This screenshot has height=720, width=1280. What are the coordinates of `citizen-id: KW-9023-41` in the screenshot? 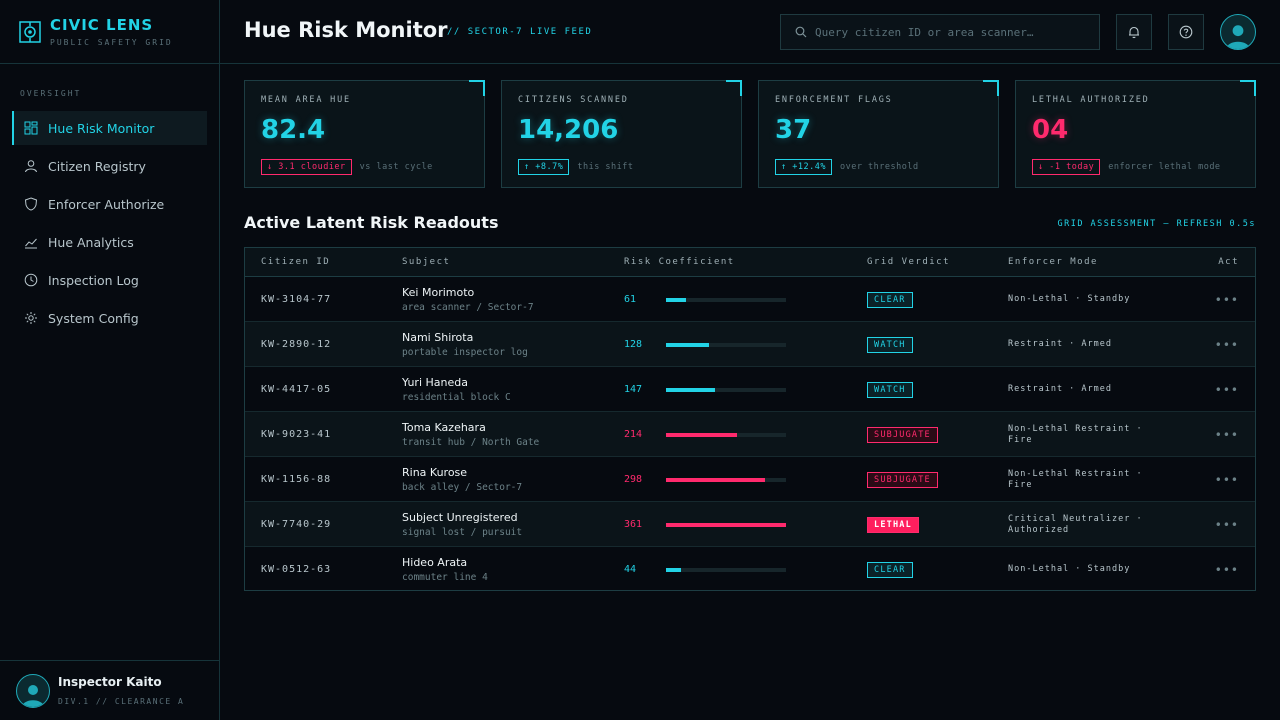 It's located at (296, 434).